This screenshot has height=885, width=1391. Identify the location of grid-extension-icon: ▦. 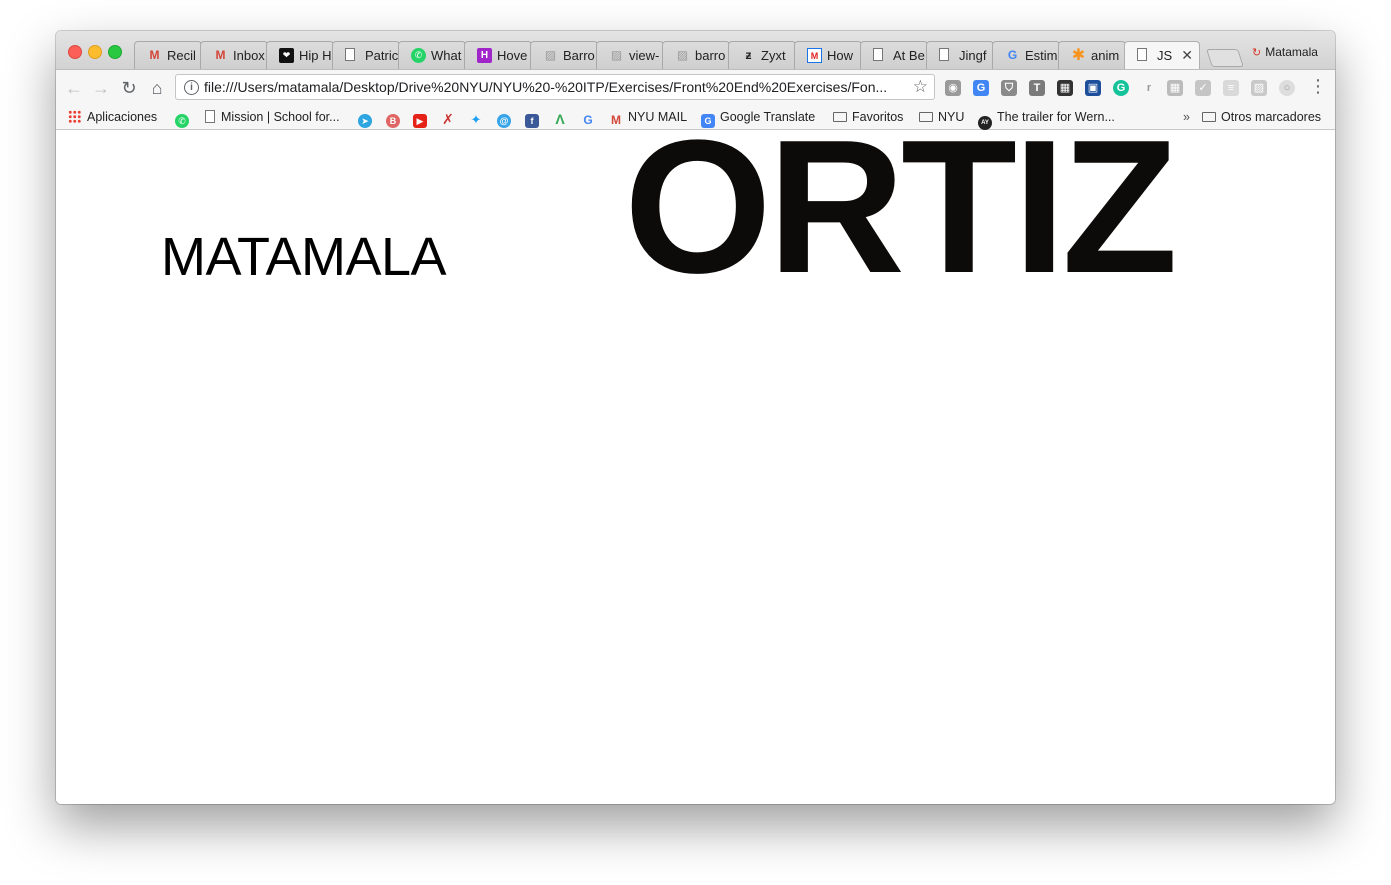
(1175, 88).